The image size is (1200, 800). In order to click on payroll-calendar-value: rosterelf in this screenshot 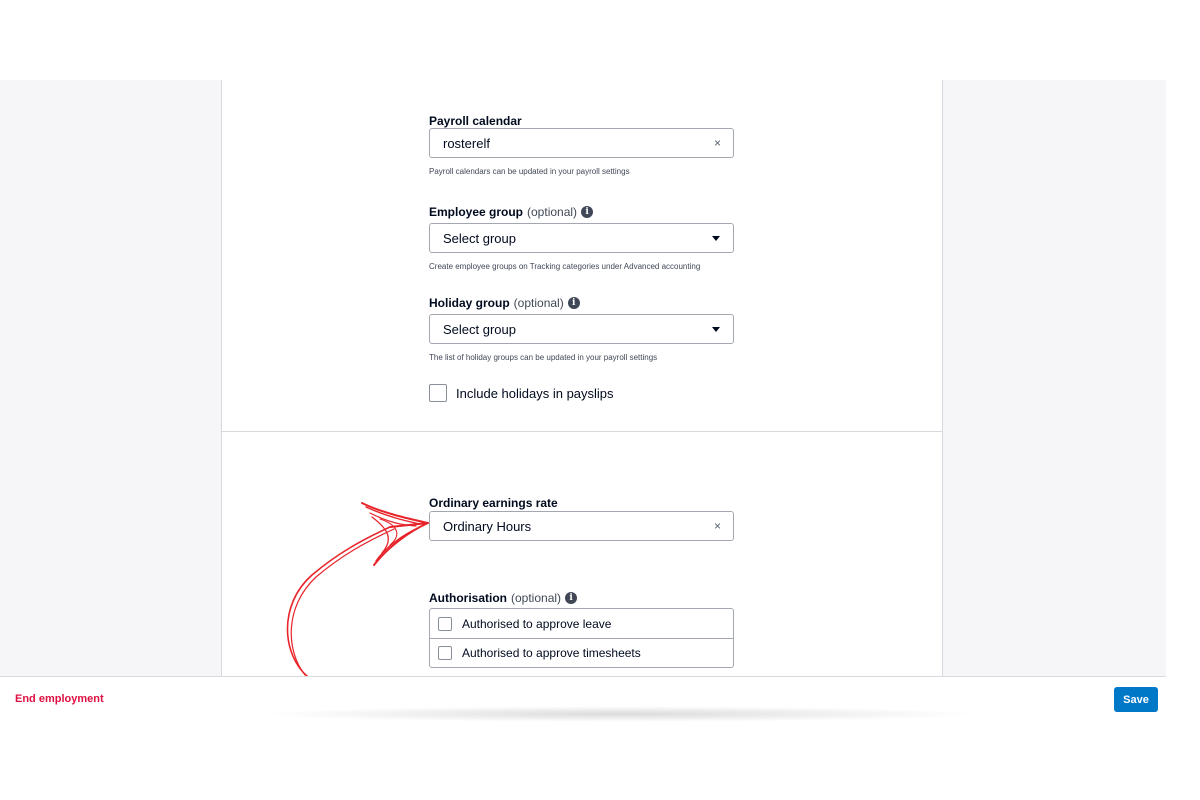, I will do `click(466, 143)`.